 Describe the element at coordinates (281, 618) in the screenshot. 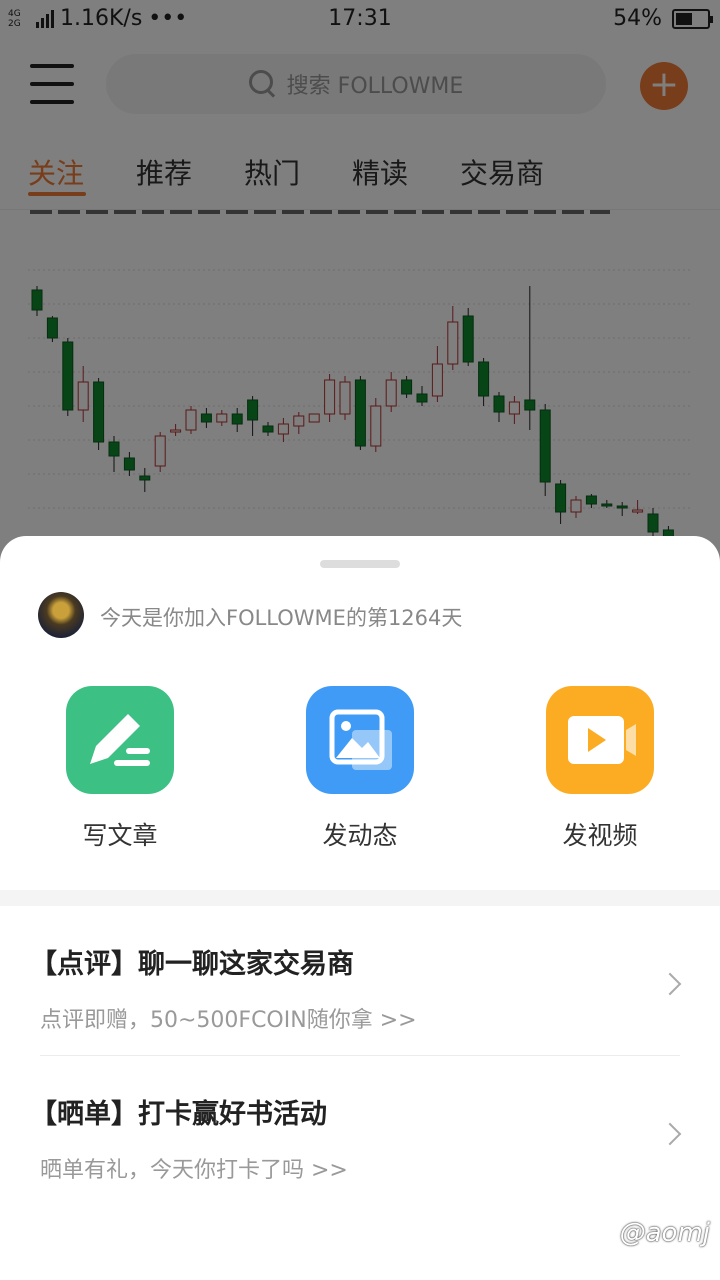

I see `join-days-text: 今天是你加入FOLLOWME的第1264天` at that location.